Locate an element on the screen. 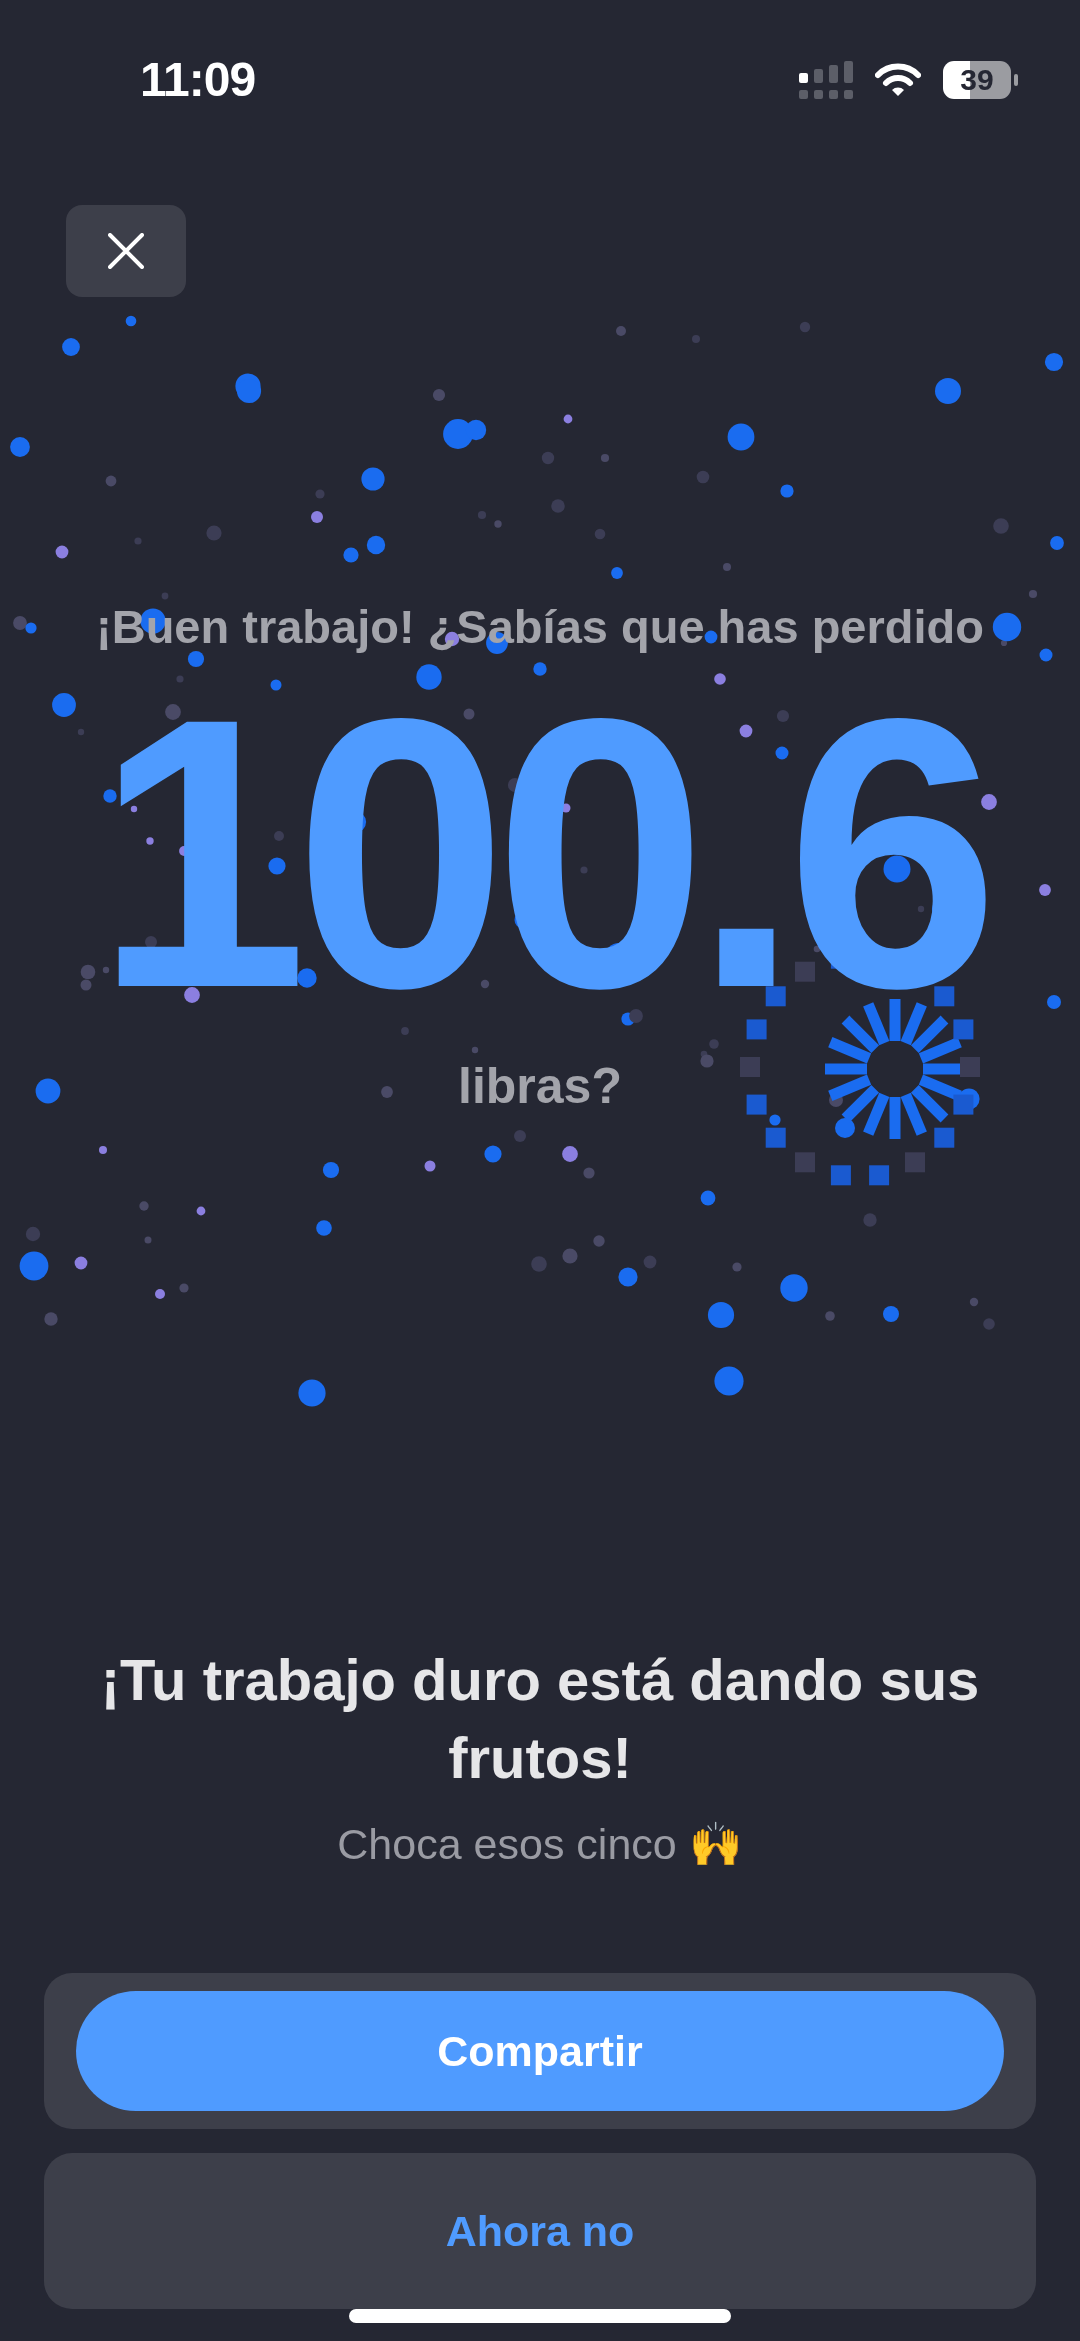 This screenshot has height=2341, width=1080. message-title: ¡Tu trabajo duro está dando sus frutos! is located at coordinates (540, 1719).